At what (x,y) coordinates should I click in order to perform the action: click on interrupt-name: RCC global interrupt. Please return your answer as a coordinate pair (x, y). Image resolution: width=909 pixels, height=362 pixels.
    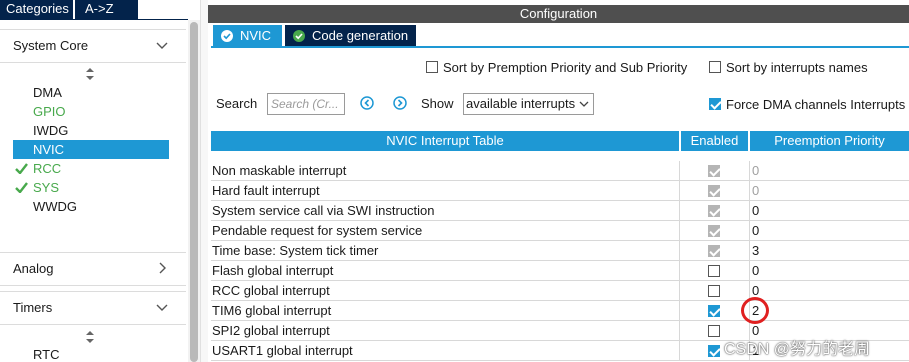
    Looking at the image, I should click on (271, 290).